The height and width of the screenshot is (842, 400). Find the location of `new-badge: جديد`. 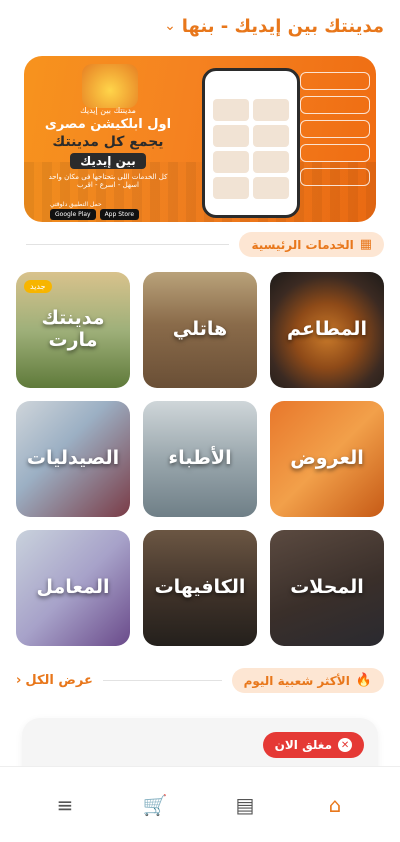

new-badge: جديد is located at coordinates (38, 286).